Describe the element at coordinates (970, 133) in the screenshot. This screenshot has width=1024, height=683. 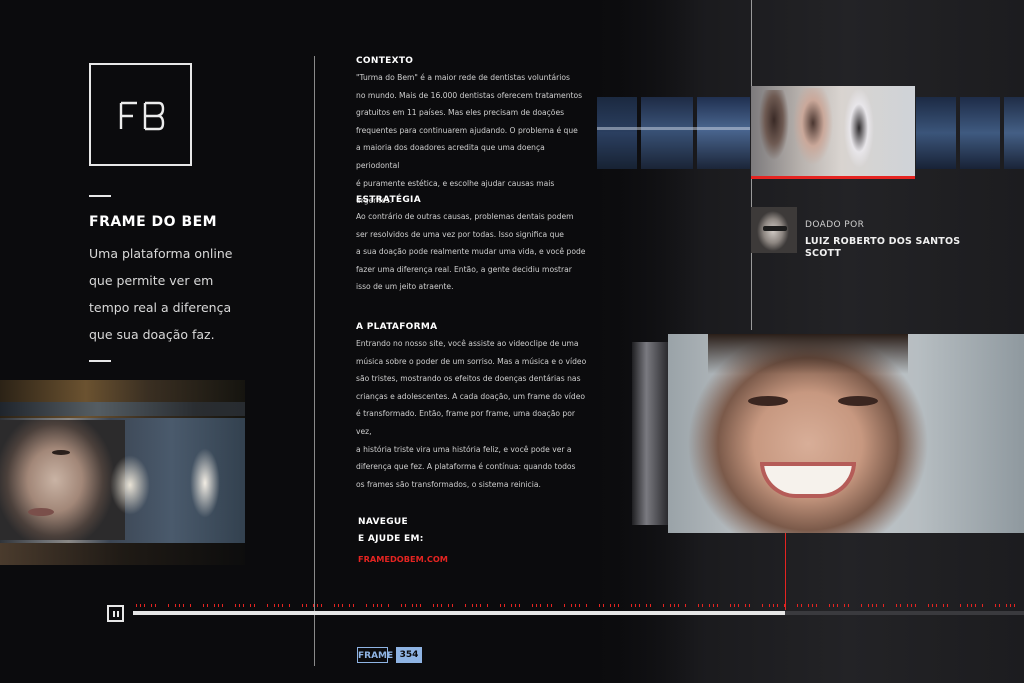
I see `frame-strip-right` at that location.